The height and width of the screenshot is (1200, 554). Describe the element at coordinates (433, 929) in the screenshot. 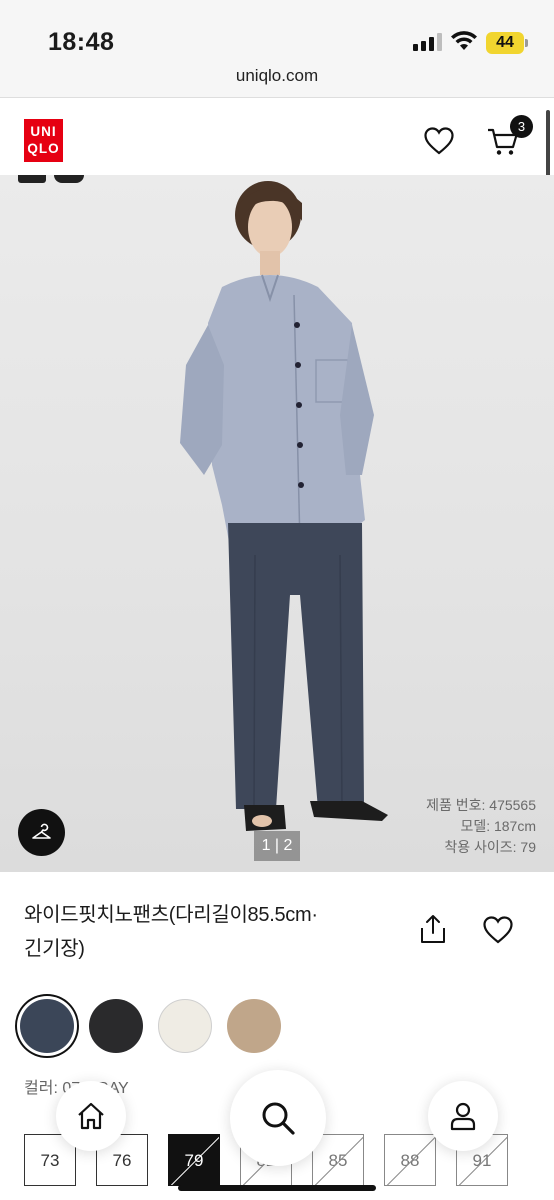

I see `share-icon` at that location.